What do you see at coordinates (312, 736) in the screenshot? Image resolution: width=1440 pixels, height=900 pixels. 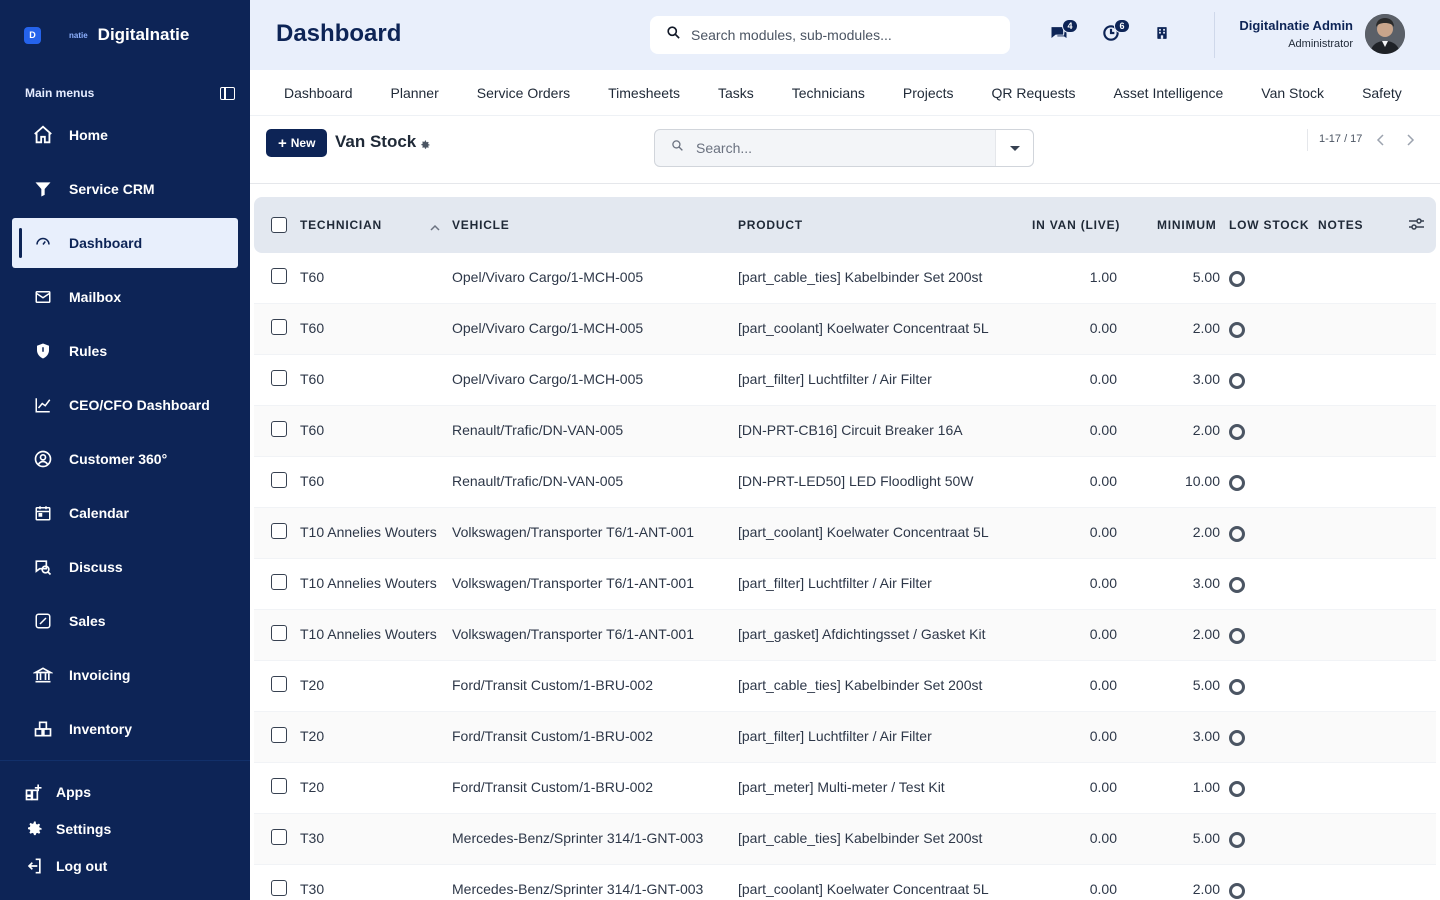 I see `cell-technician: T20` at bounding box center [312, 736].